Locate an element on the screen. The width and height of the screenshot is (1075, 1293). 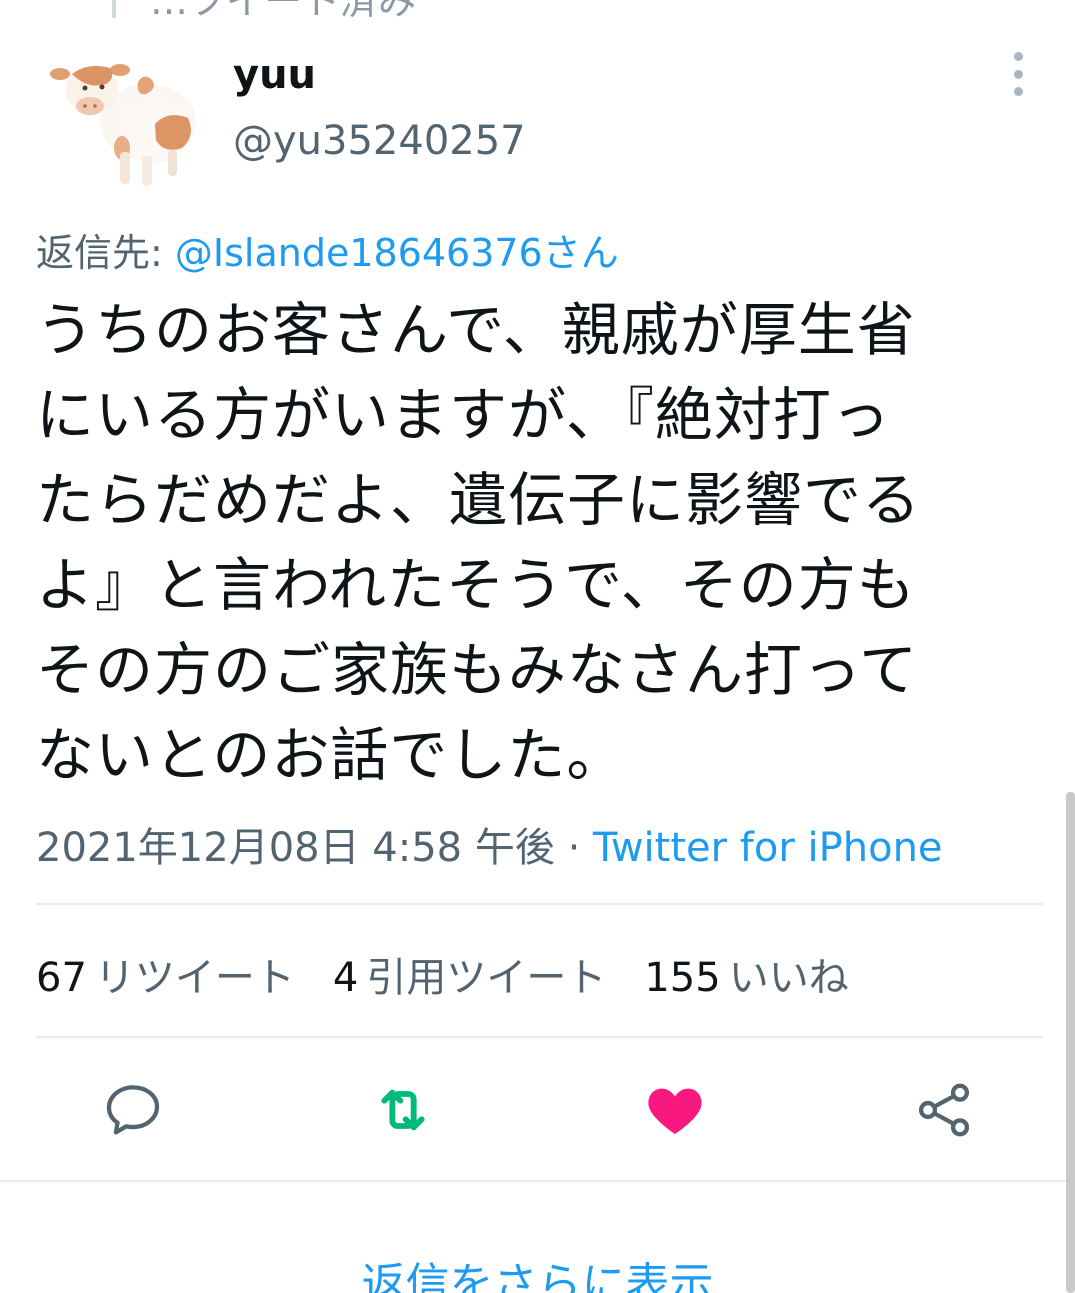
display-name: yuu is located at coordinates (274, 75).